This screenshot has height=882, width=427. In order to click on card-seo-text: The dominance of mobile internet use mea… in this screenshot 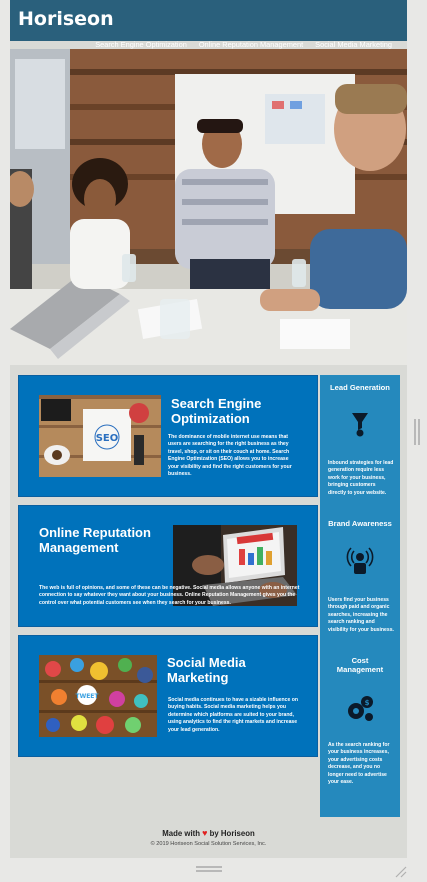, I will do `click(230, 455)`.